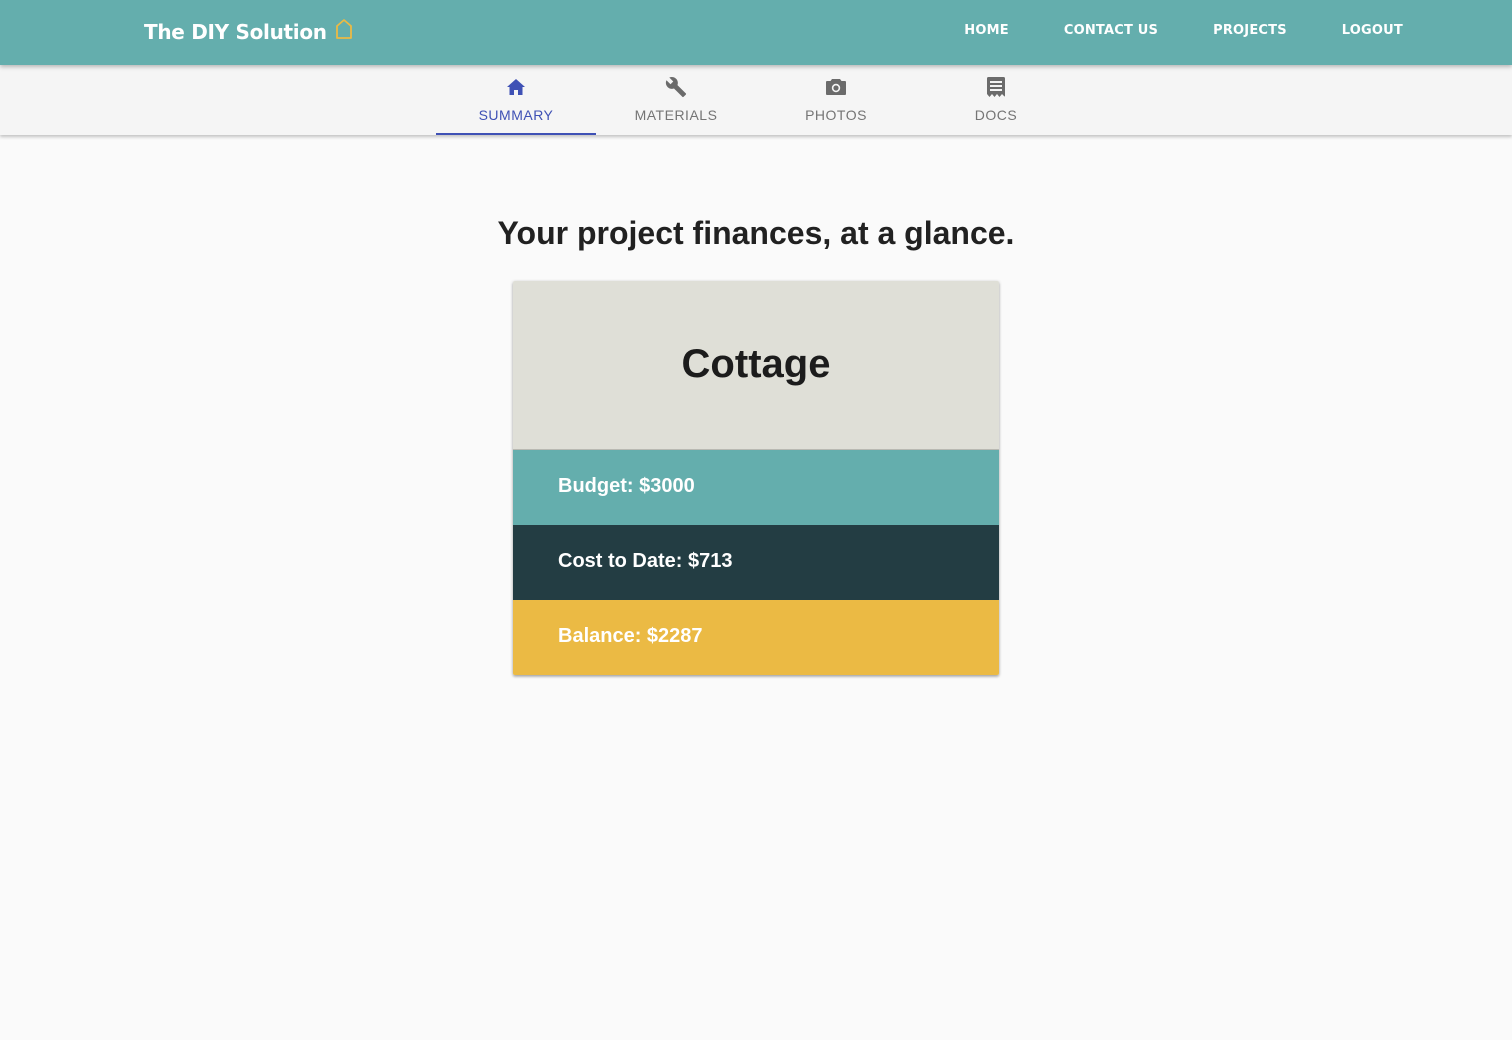 The height and width of the screenshot is (1040, 1512). I want to click on house-outline-icon, so click(344, 29).